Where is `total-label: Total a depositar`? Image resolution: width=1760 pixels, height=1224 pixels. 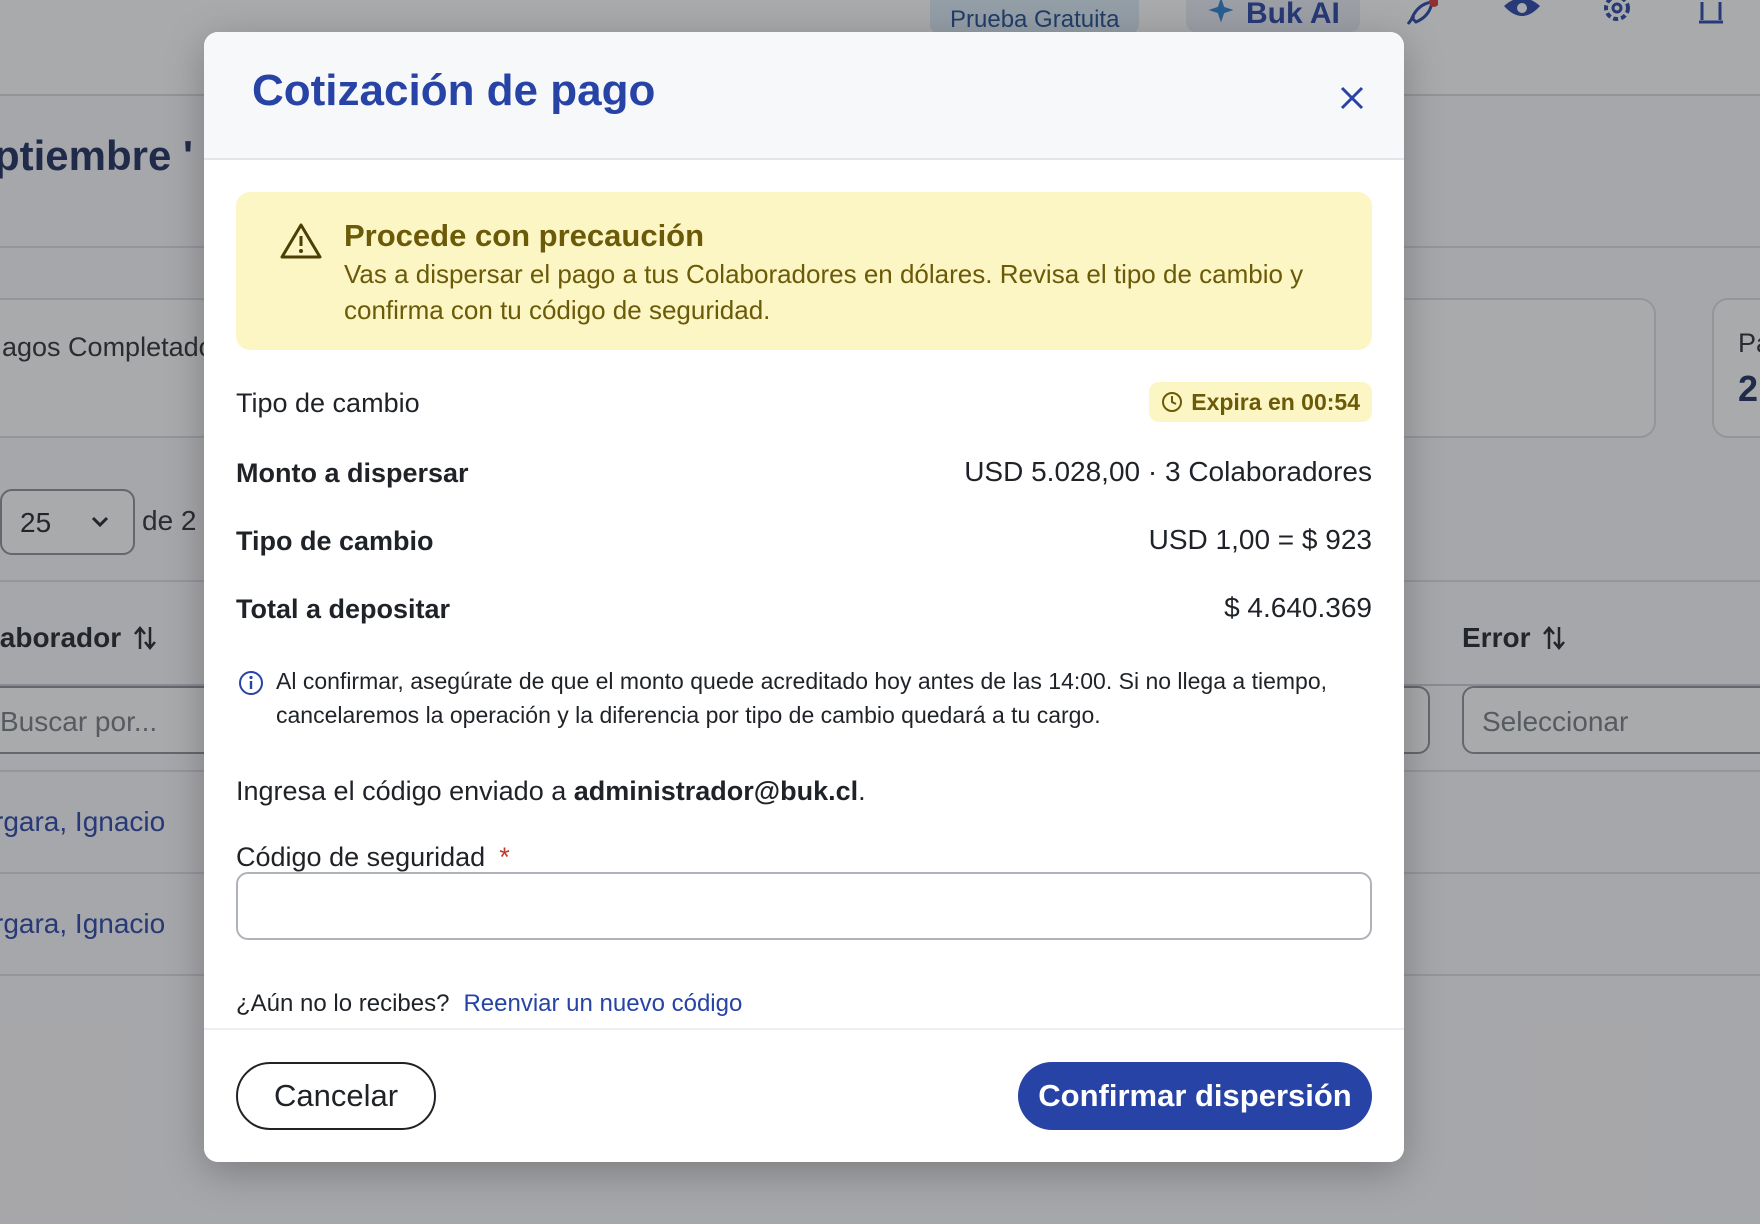
total-label: Total a depositar is located at coordinates (343, 609).